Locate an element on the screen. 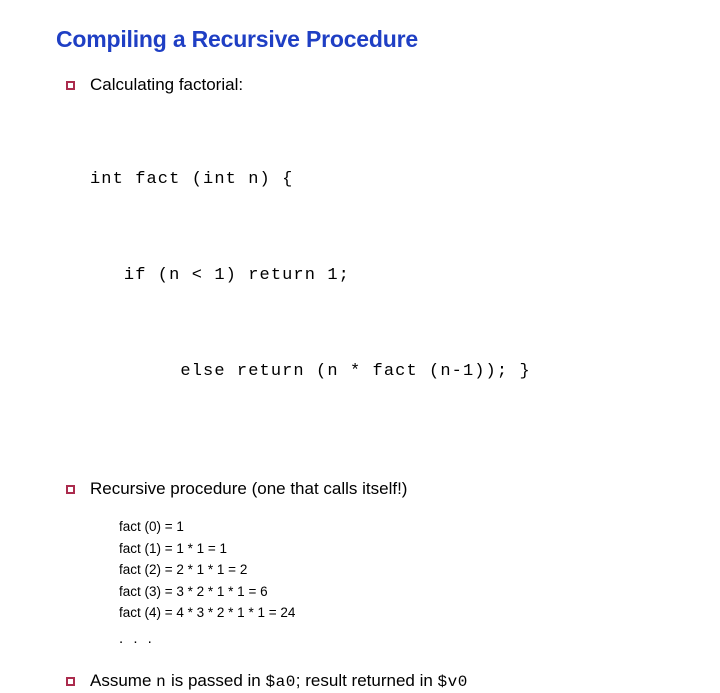 The image size is (720, 693). code-line: int fact (int n) { is located at coordinates (192, 179).